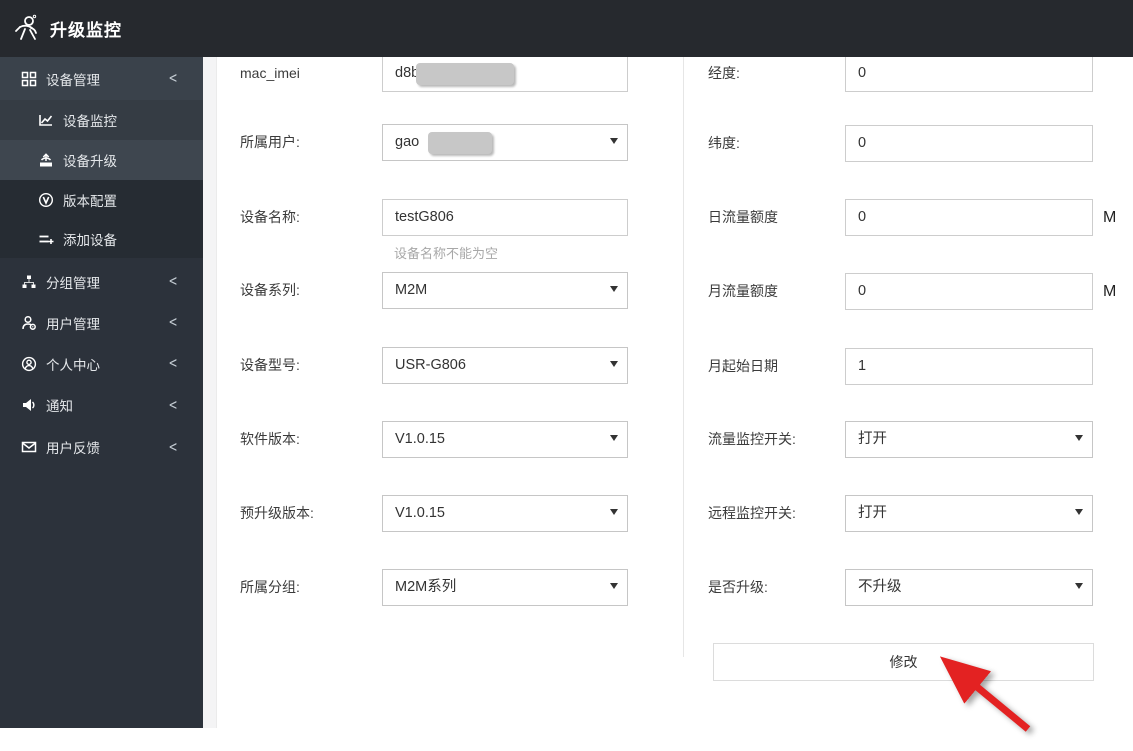  I want to click on sidebar-item-personal-center: 个人中心 <, so click(101, 363).